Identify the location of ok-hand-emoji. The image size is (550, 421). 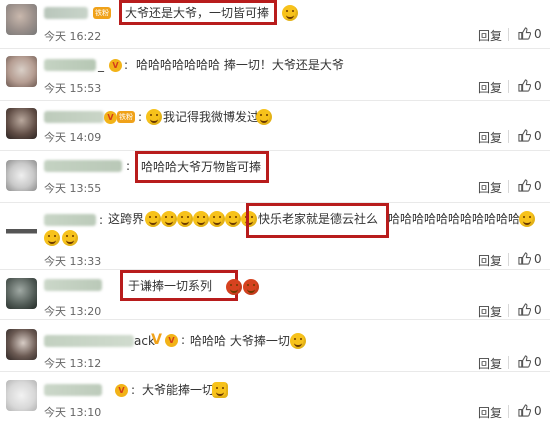
(220, 390).